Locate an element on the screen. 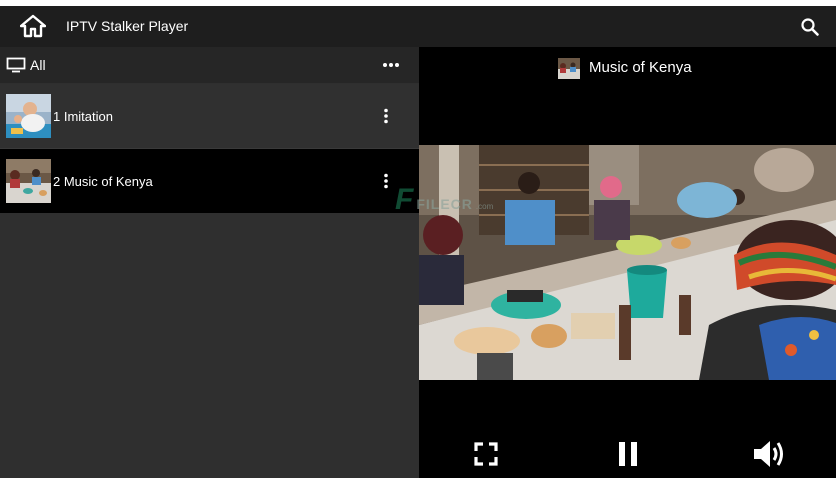 The height and width of the screenshot is (484, 836). fullscreen-icon is located at coordinates (486, 454).